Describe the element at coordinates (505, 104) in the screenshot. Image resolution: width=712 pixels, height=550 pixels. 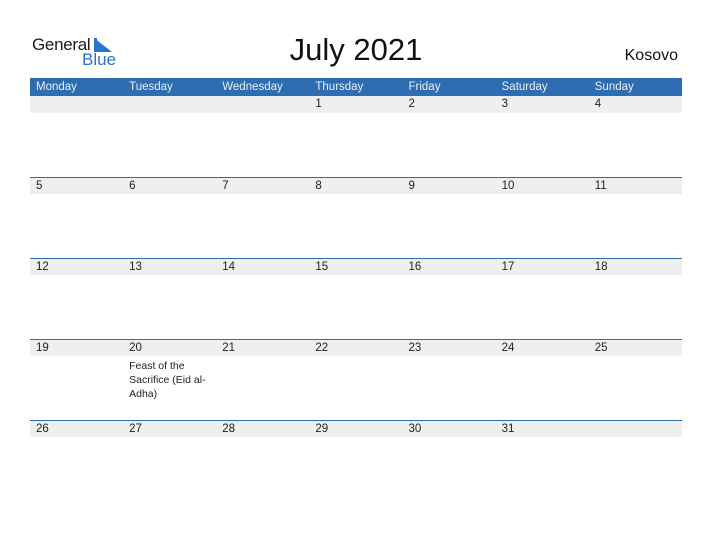
I see `day-number: 3` at that location.